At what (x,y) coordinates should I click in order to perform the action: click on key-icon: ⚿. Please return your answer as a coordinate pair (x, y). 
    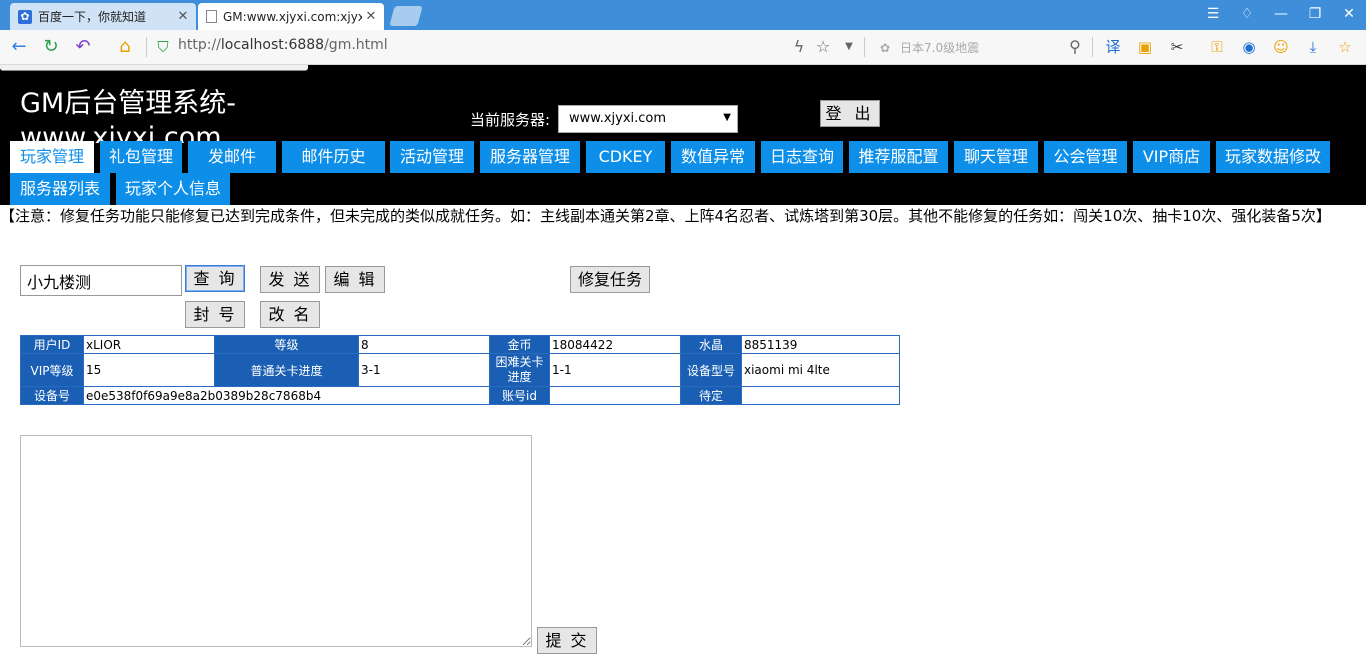
    Looking at the image, I should click on (1217, 47).